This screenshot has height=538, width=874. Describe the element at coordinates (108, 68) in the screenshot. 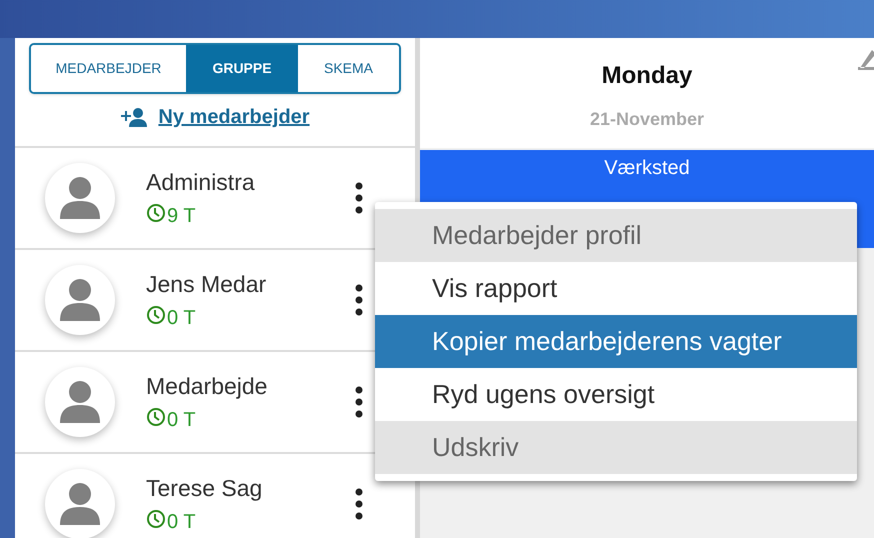

I see `view-tab: MEDARBEJDER` at that location.